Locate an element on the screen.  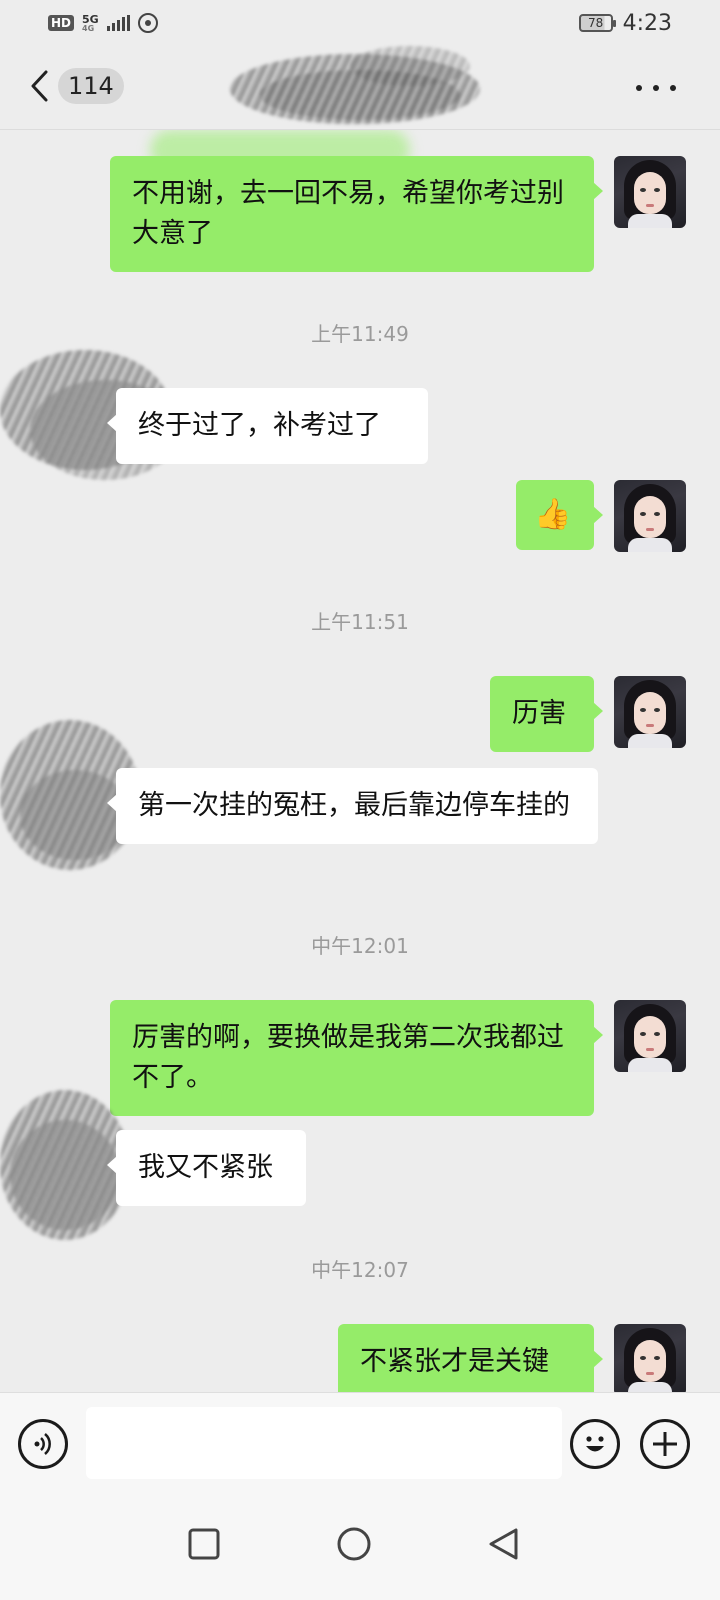
message-bubble-mine: 不用谢，去一回不易，希望你考过别大意了 is located at coordinates (356, 214).